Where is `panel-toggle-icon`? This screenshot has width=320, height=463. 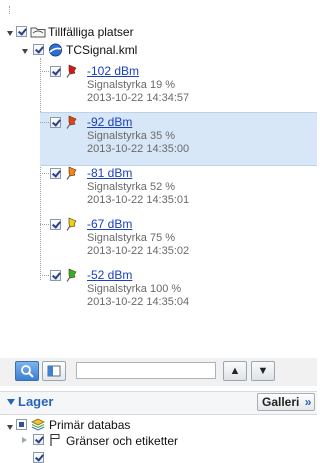 panel-toggle-icon is located at coordinates (54, 371).